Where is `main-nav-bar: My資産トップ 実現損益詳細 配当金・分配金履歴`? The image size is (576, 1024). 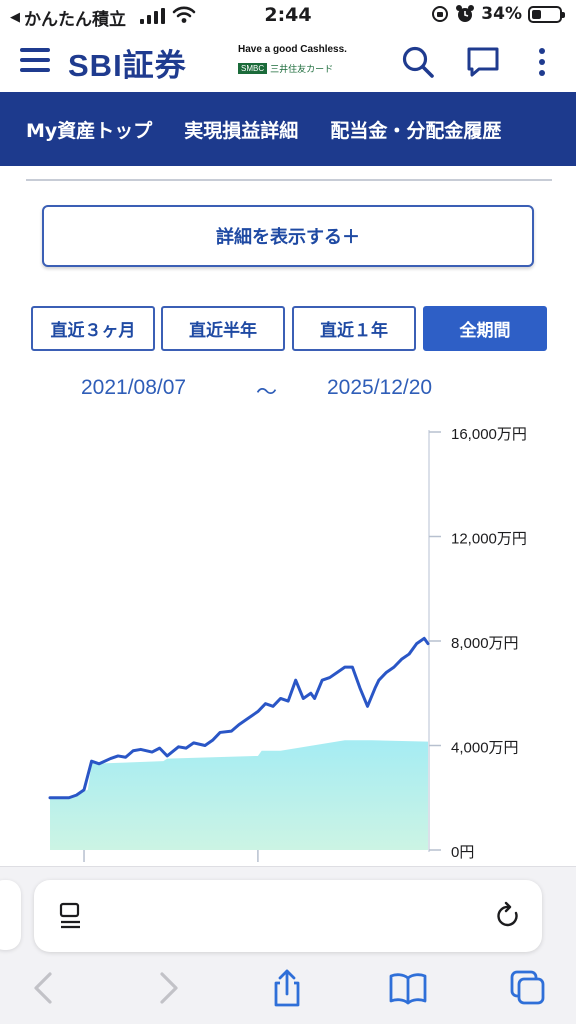
main-nav-bar: My資産トップ 実現損益詳細 配当金・分配金履歴 is located at coordinates (288, 129).